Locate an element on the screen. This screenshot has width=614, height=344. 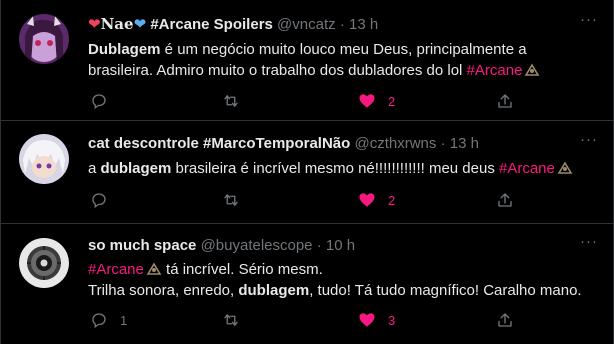
display-name: cat descontrole #MarcoTemporalNão is located at coordinates (219, 143).